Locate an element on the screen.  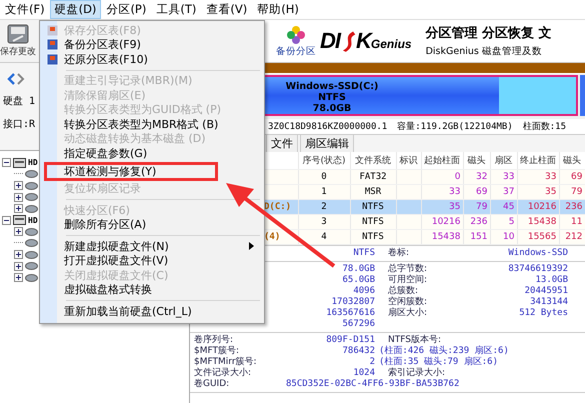
detail-label: 空闲簇数: is located at coordinates (408, 302).